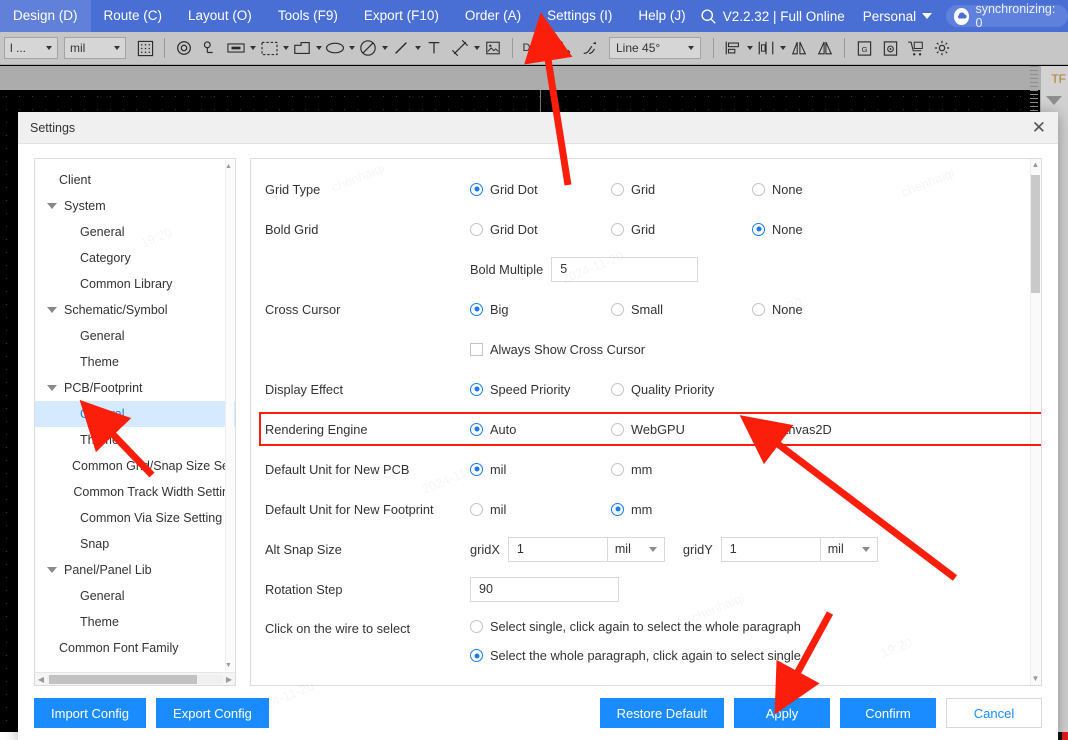  What do you see at coordinates (888, 713) in the screenshot?
I see `confirm-button: Confirm` at bounding box center [888, 713].